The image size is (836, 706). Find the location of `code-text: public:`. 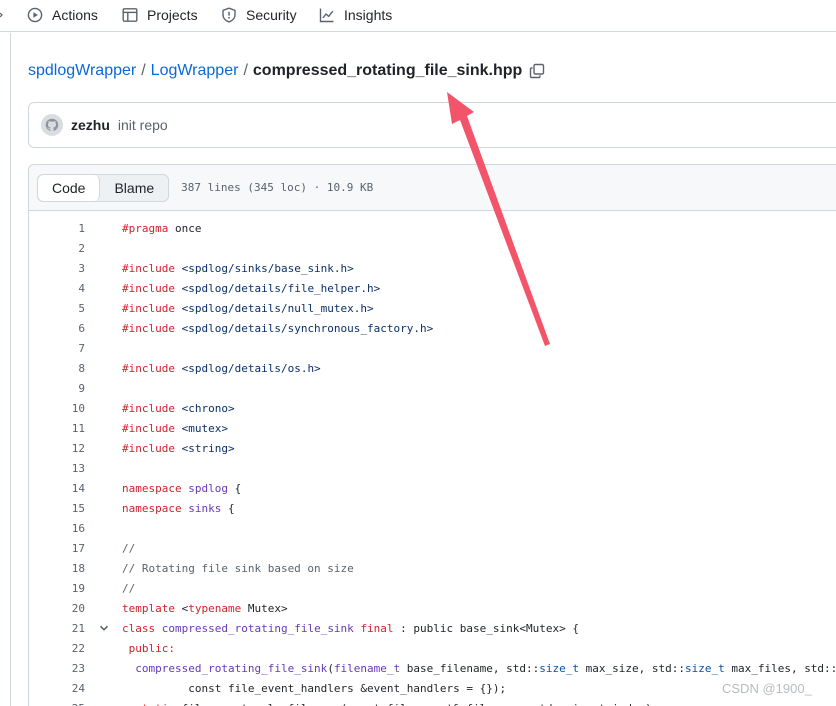

code-text: public: is located at coordinates (148, 648).